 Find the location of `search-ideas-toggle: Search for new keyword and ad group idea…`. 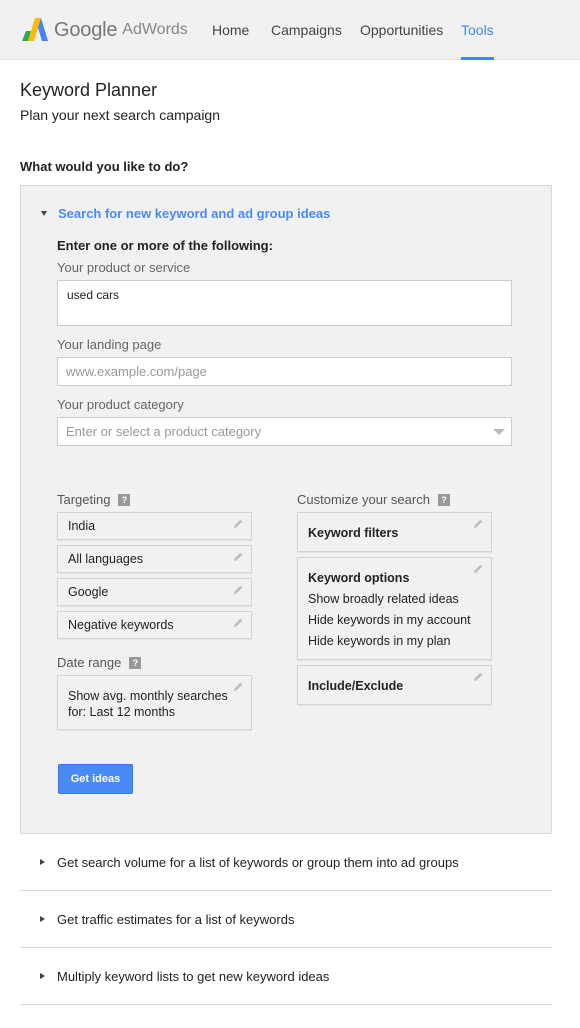

search-ideas-toggle: Search for new keyword and ad group idea… is located at coordinates (185, 213).